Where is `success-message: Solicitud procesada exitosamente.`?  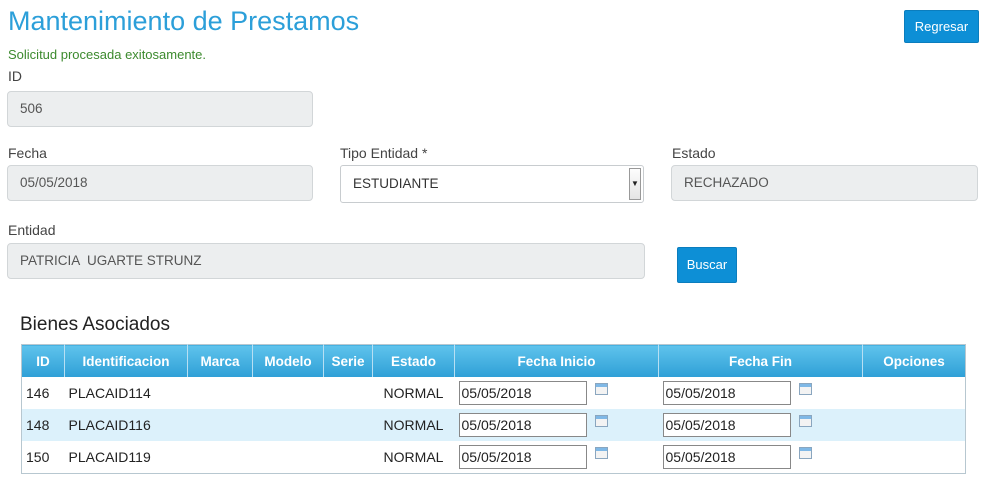 success-message: Solicitud procesada exitosamente. is located at coordinates (107, 54).